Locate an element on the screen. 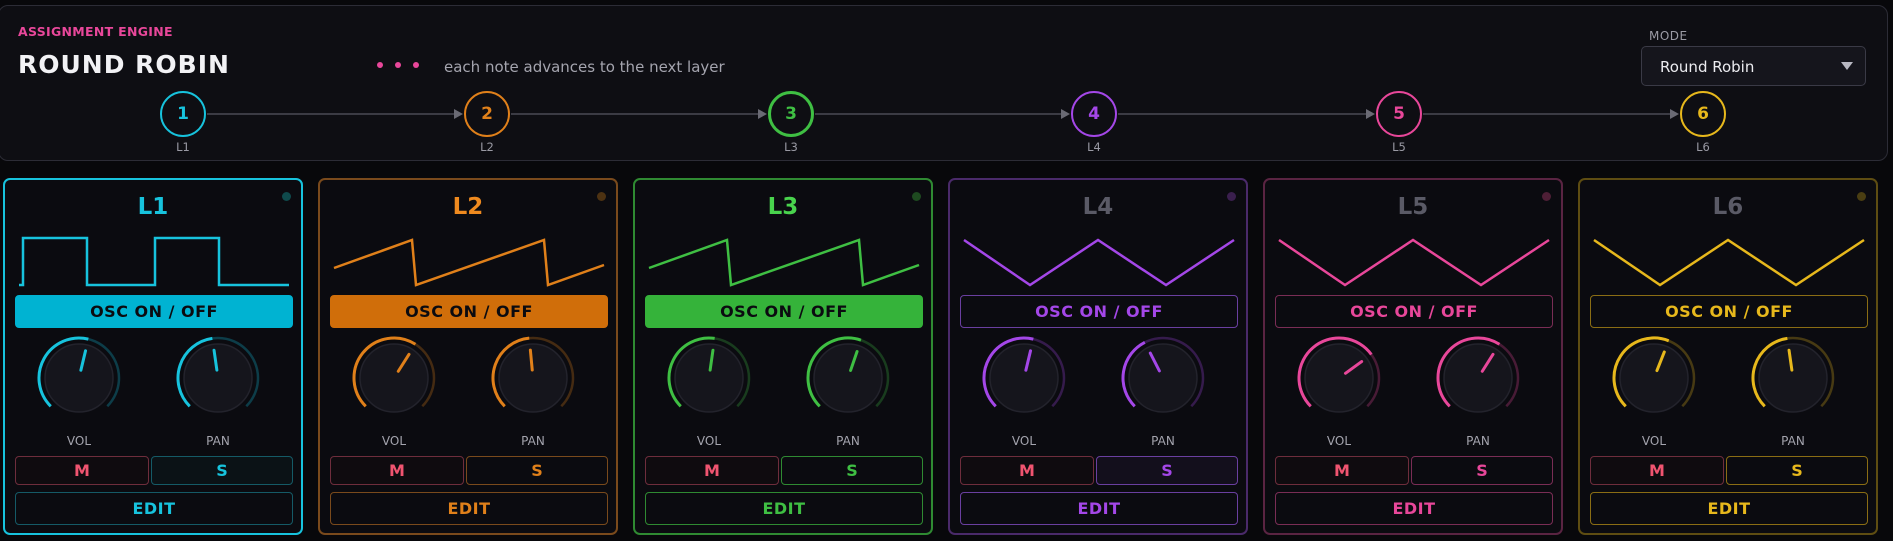  square-wave-icon is located at coordinates (154, 261).